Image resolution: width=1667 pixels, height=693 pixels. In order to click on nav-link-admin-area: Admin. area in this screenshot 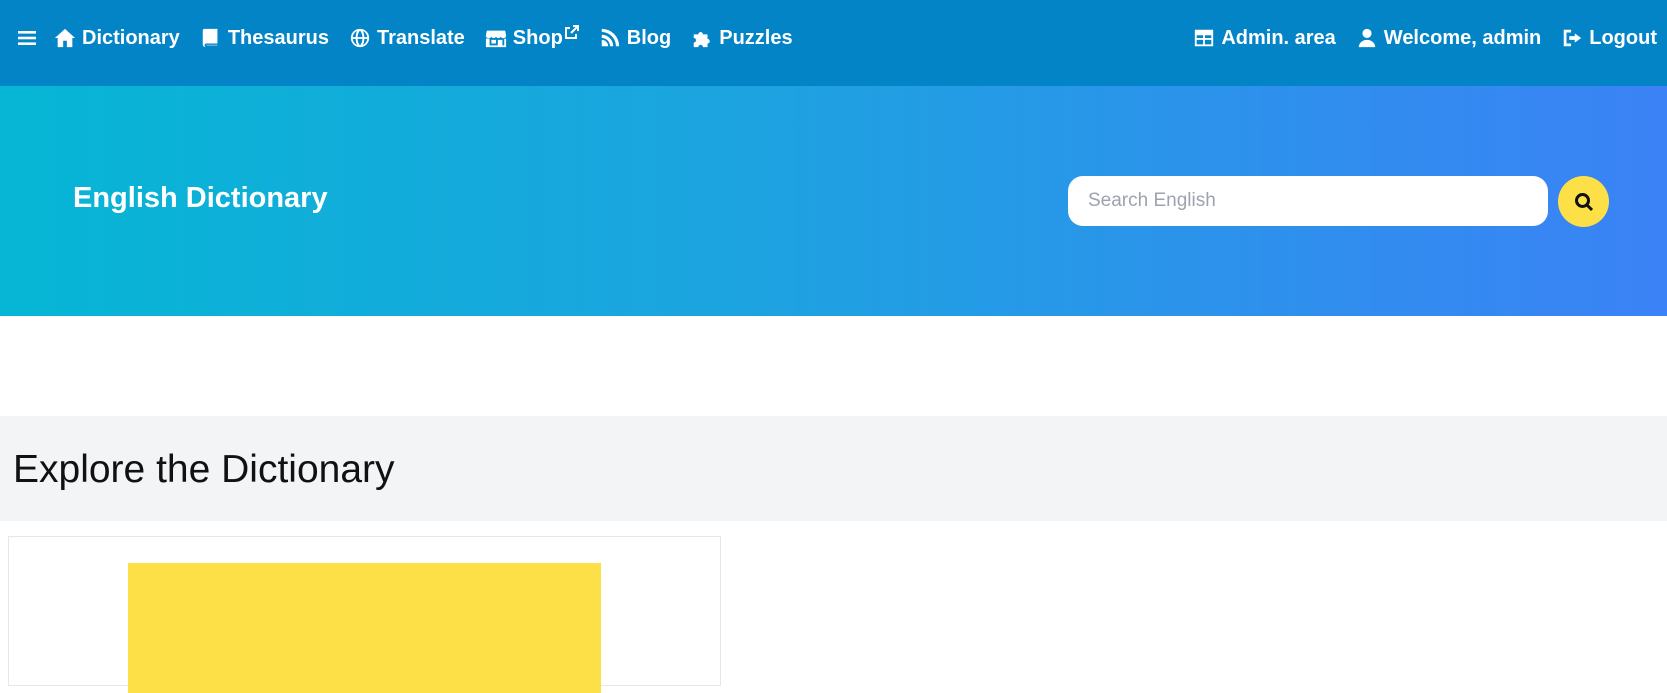, I will do `click(1264, 38)`.